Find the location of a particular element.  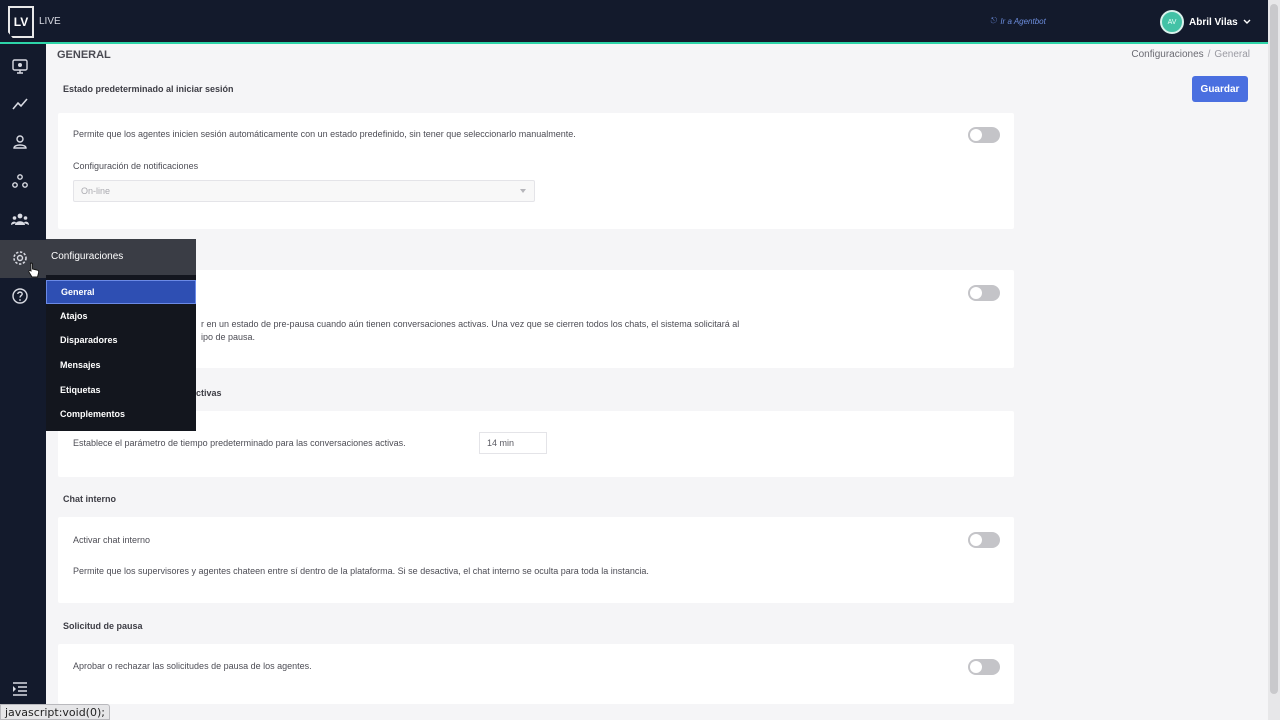

internal-chat-toggle is located at coordinates (984, 540).